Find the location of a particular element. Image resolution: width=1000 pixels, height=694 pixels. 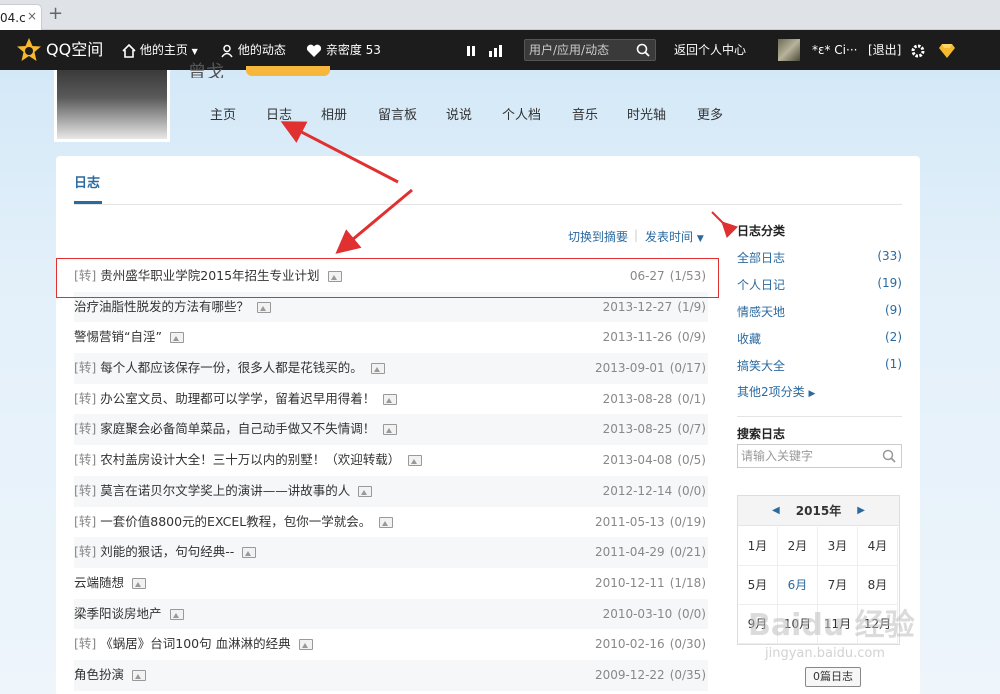

blog-meta: 2009-12-22 (0/35) is located at coordinates (650, 675).